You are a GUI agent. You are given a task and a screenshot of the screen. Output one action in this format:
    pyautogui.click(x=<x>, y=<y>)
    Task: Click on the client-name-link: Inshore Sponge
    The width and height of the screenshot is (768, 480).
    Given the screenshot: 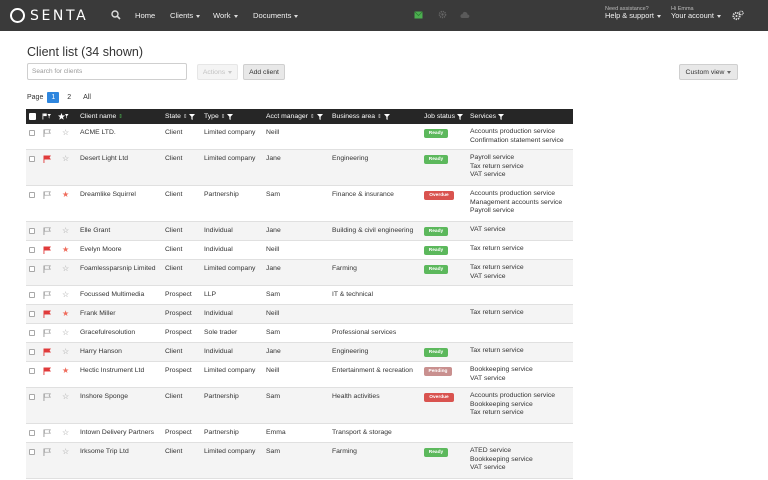 What is the action you would take?
    pyautogui.click(x=104, y=396)
    